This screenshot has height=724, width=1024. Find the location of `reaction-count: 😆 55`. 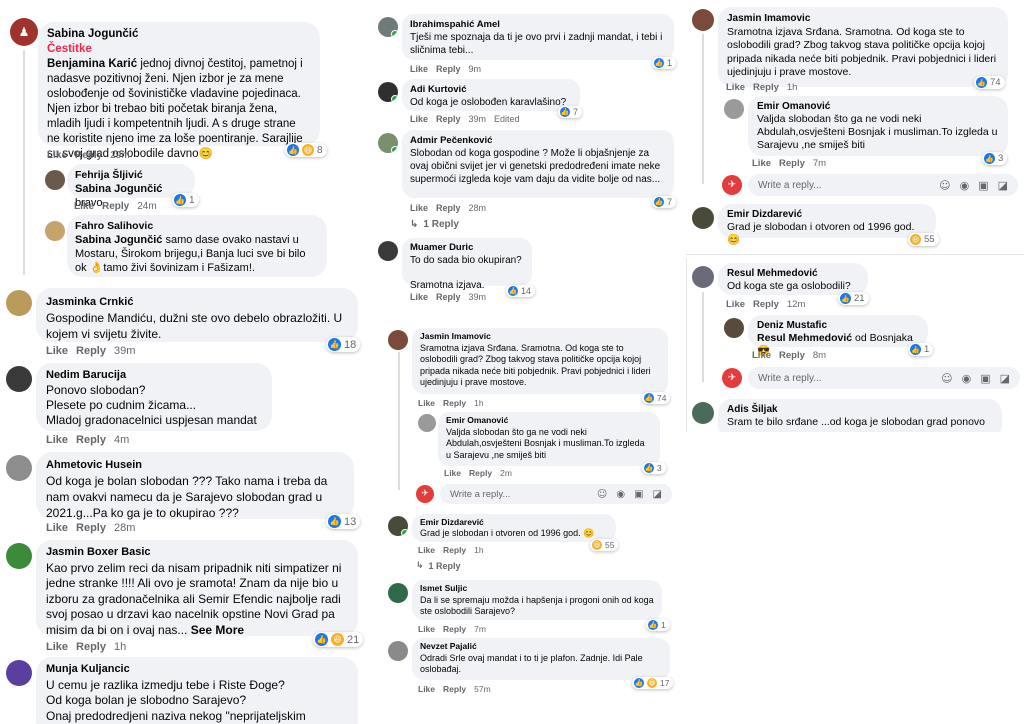

reaction-count: 😆 55 is located at coordinates (604, 545).